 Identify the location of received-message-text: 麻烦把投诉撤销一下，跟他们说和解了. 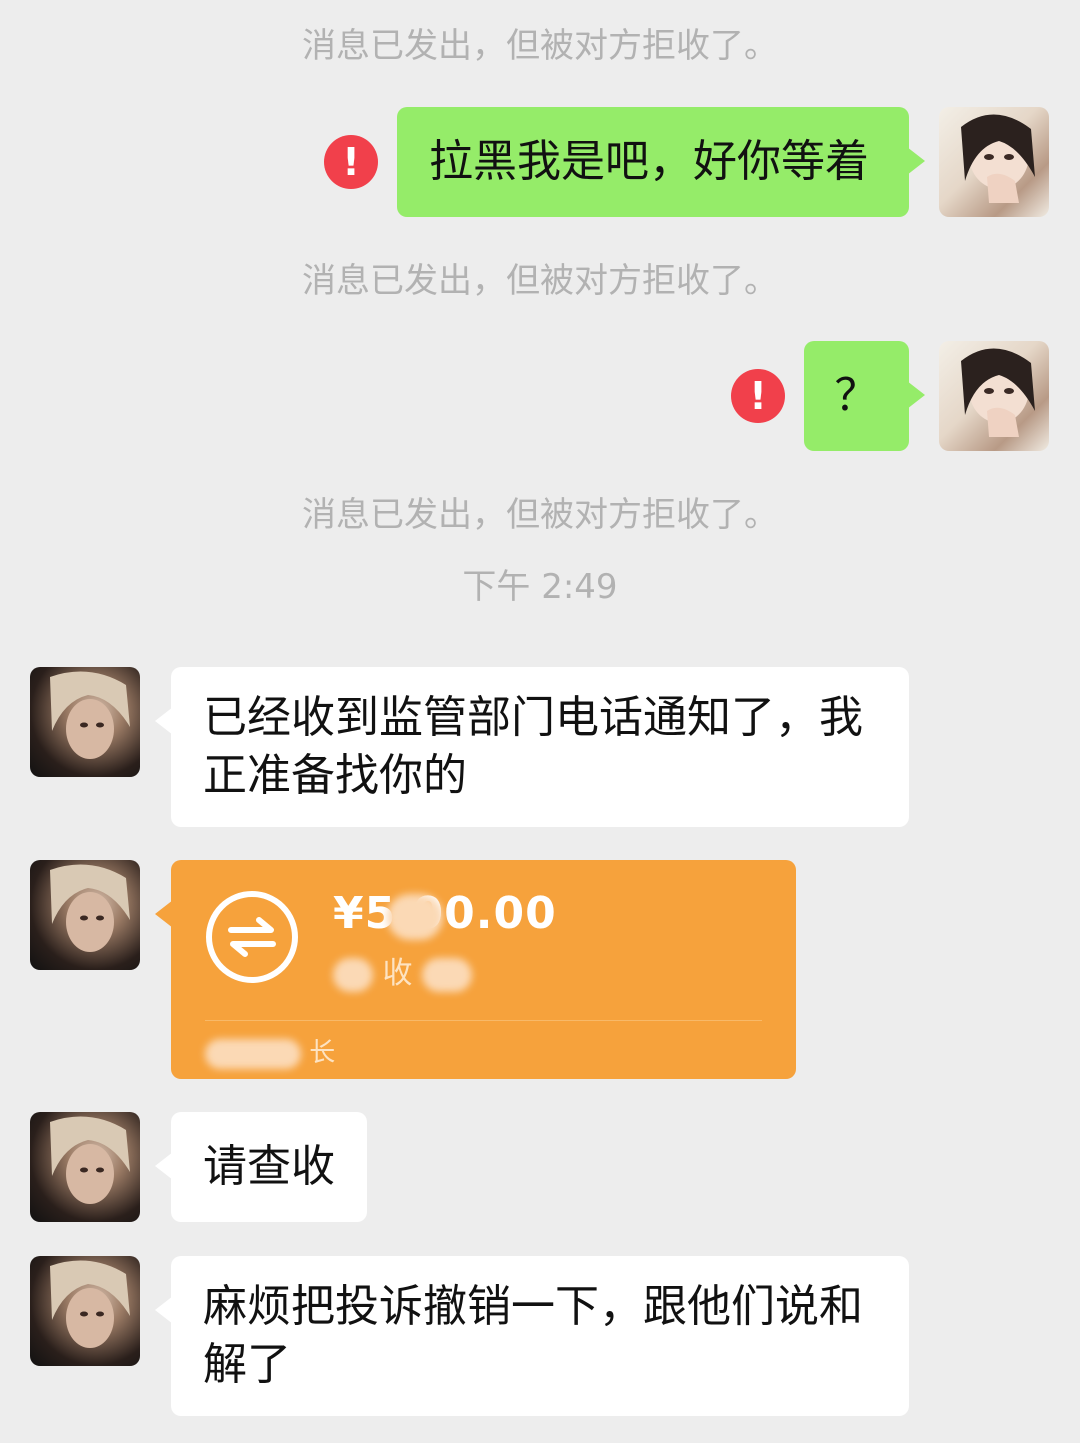
(533, 1335).